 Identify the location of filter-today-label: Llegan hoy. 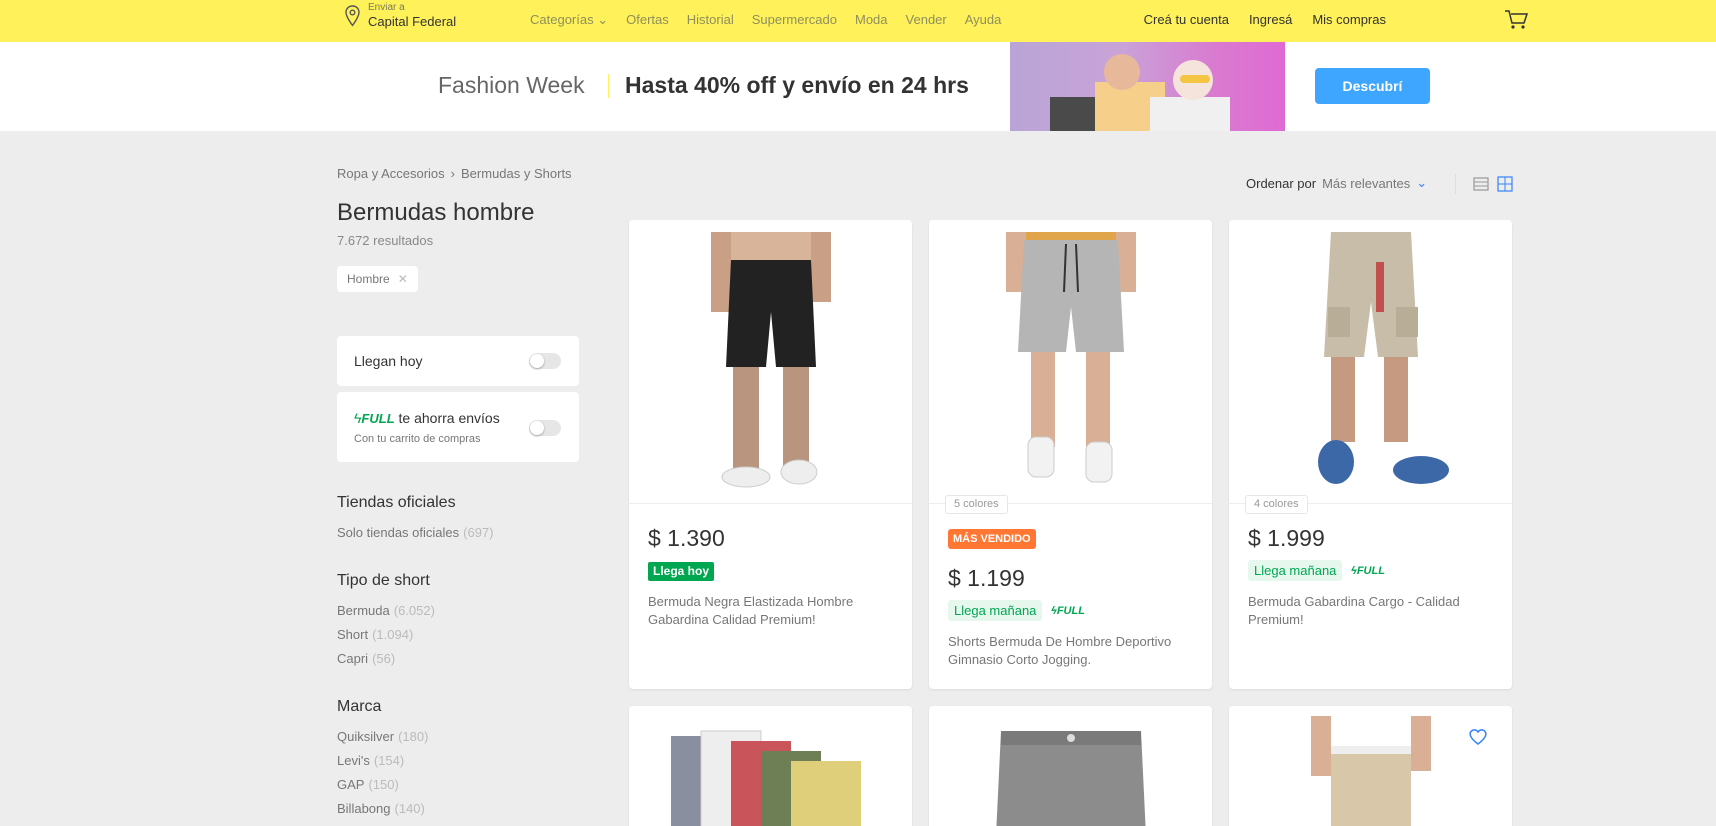
(388, 361).